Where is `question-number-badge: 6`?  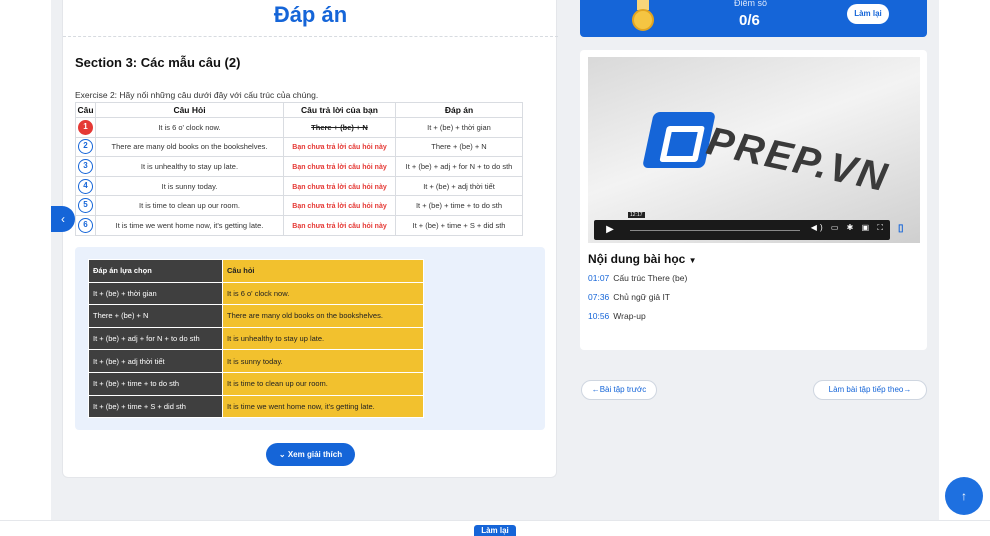 question-number-badge: 6 is located at coordinates (85, 225).